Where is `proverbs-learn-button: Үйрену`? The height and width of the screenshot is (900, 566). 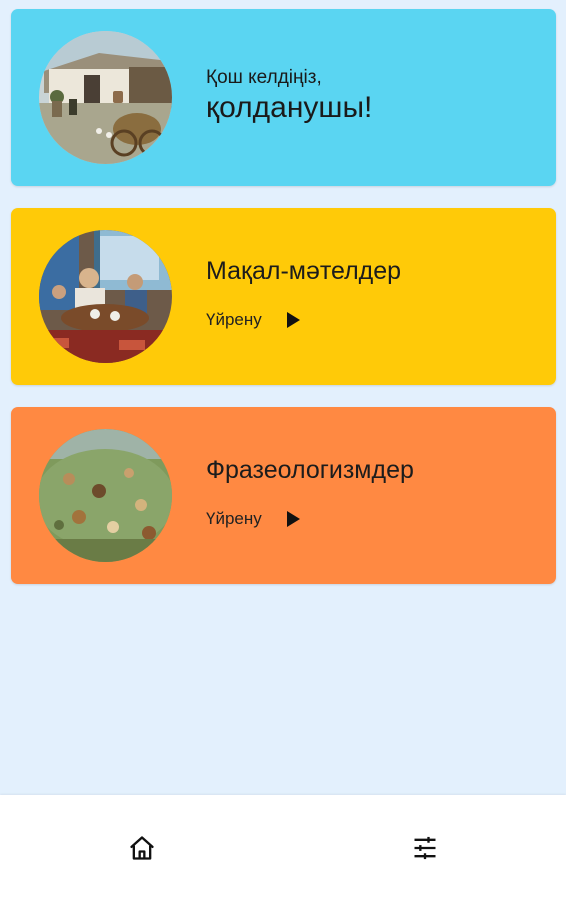 proverbs-learn-button: Үйрену is located at coordinates (303, 320).